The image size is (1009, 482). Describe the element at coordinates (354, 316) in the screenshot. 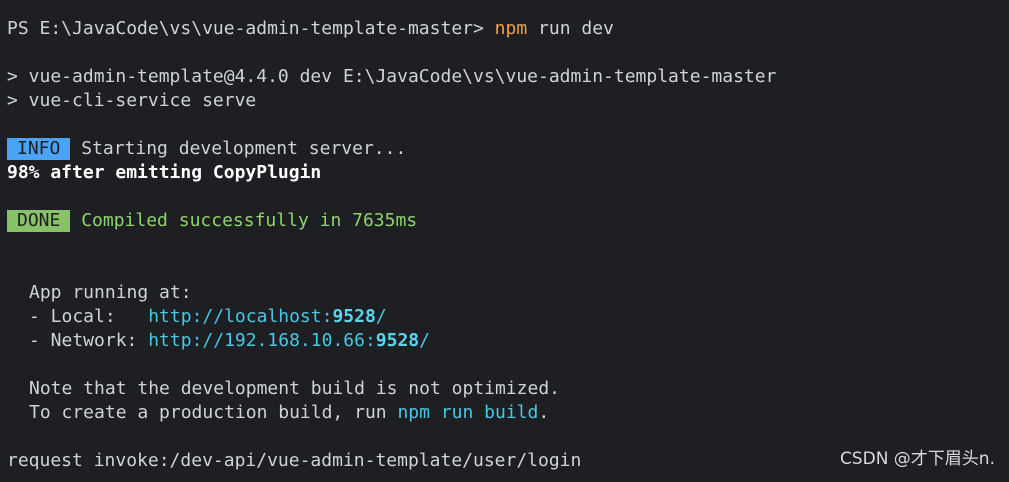

I see `local-port: 9528` at that location.